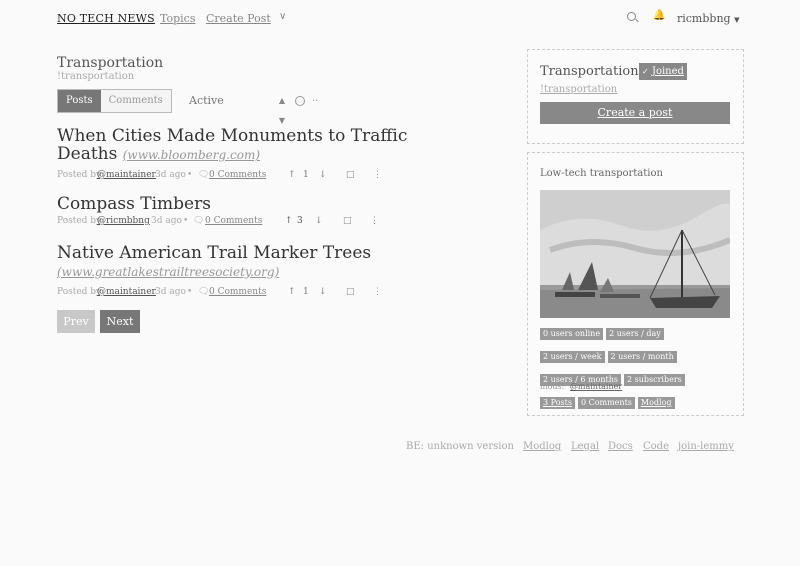  I want to click on stat-badge: 0 users online, so click(572, 334).